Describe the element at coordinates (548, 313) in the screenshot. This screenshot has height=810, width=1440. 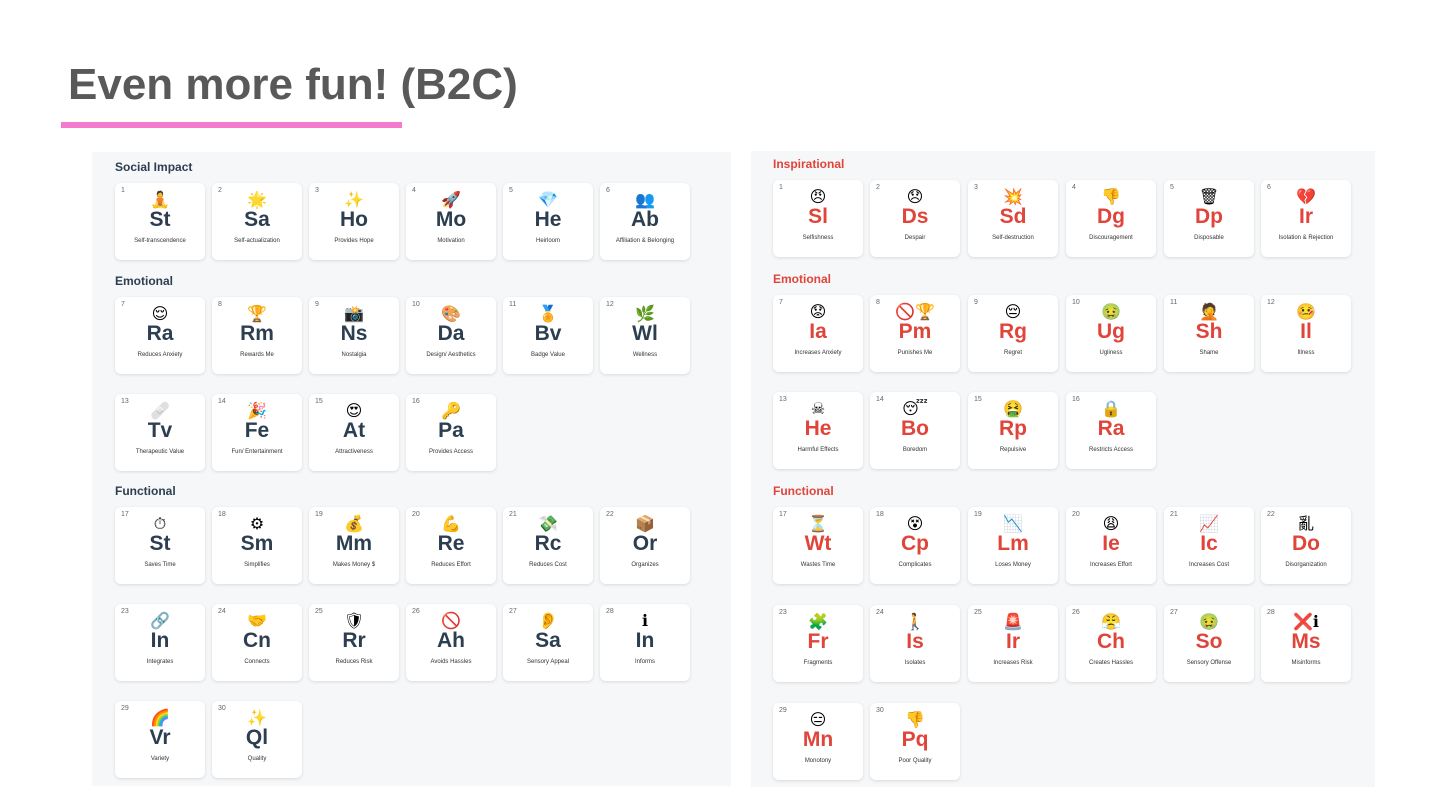
I see `element-emoji-icon: 🏅` at that location.